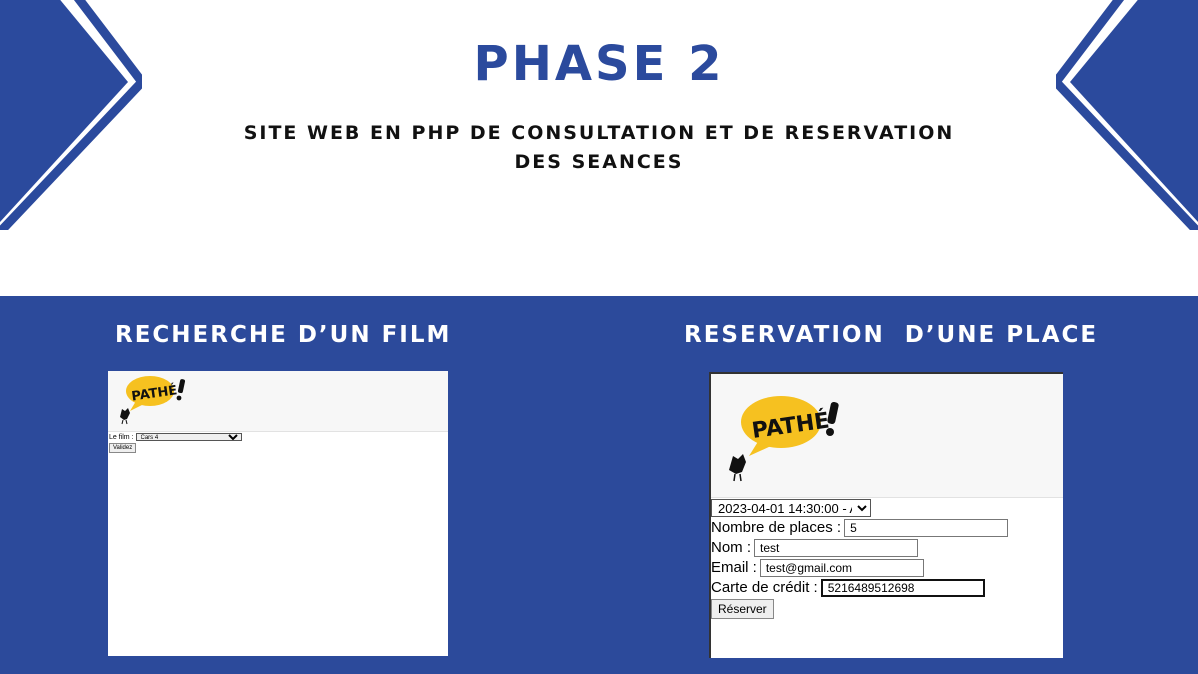 This screenshot has width=1198, height=674. Describe the element at coordinates (123, 448) in the screenshot. I see `validez-button: Validez` at that location.